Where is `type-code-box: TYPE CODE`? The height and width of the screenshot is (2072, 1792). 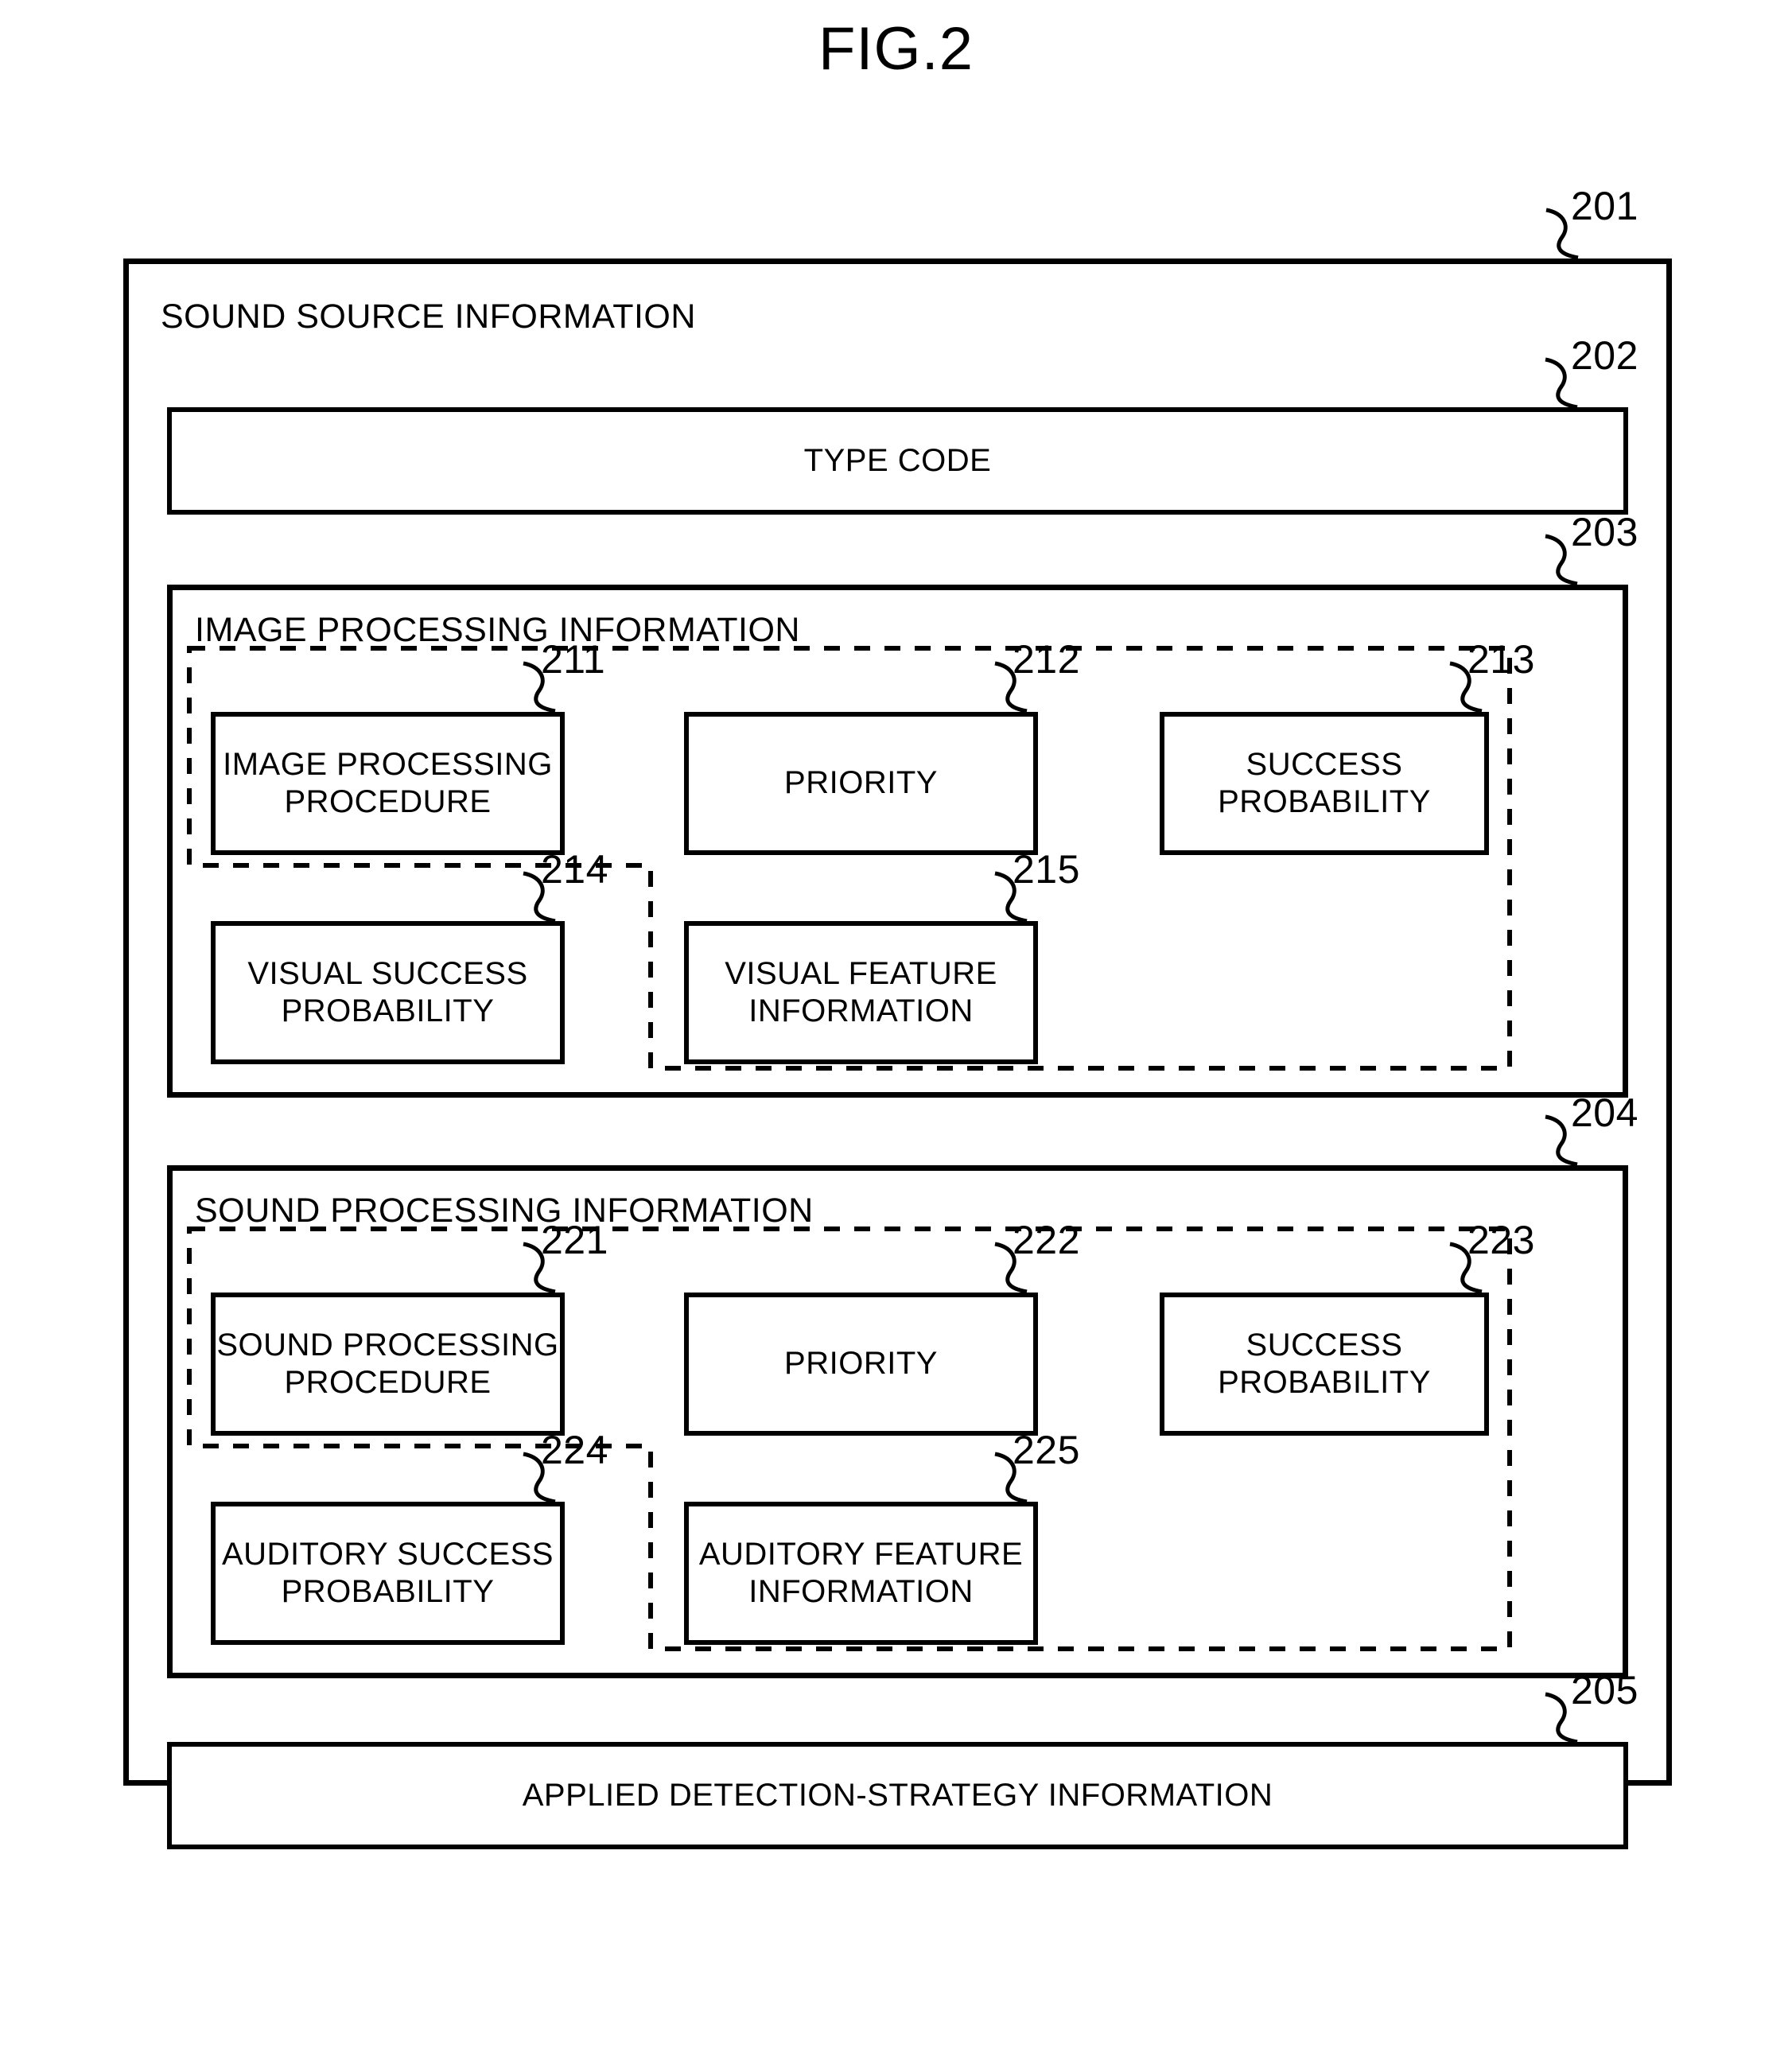
type-code-box: TYPE CODE is located at coordinates (897, 461).